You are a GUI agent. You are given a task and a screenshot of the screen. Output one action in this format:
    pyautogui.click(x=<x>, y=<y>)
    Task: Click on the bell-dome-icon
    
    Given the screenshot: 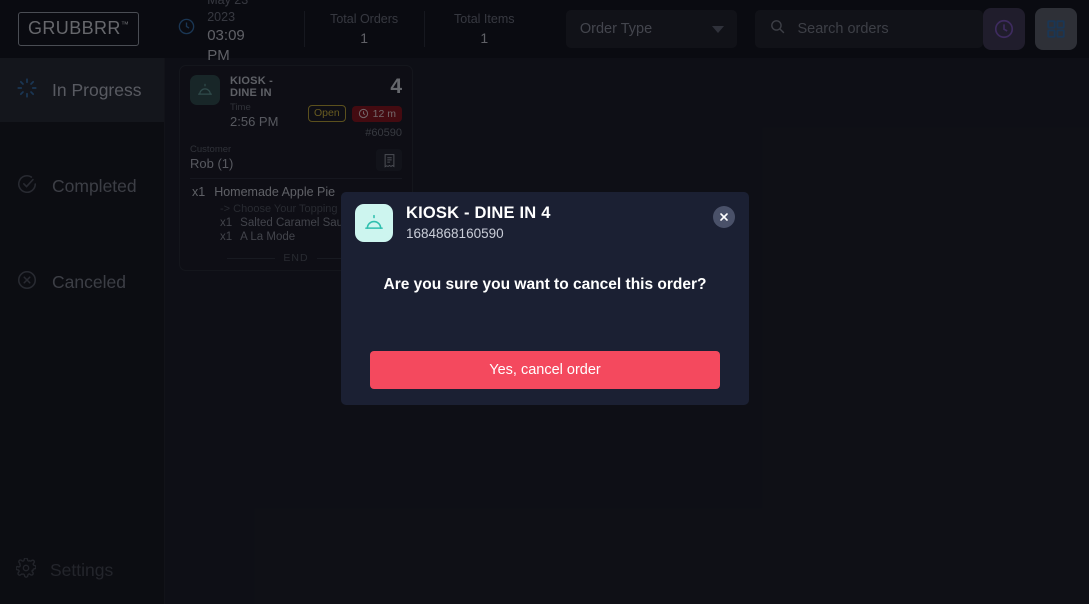 What is the action you would take?
    pyautogui.click(x=374, y=223)
    